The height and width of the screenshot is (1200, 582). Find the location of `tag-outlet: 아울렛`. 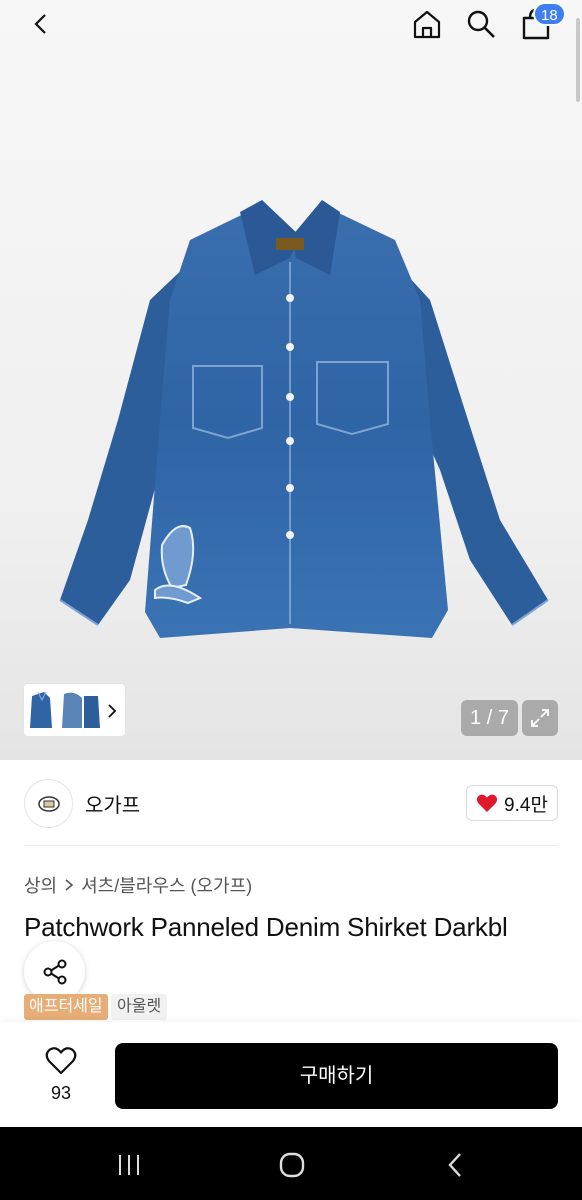

tag-outlet: 아울렛 is located at coordinates (139, 1007).